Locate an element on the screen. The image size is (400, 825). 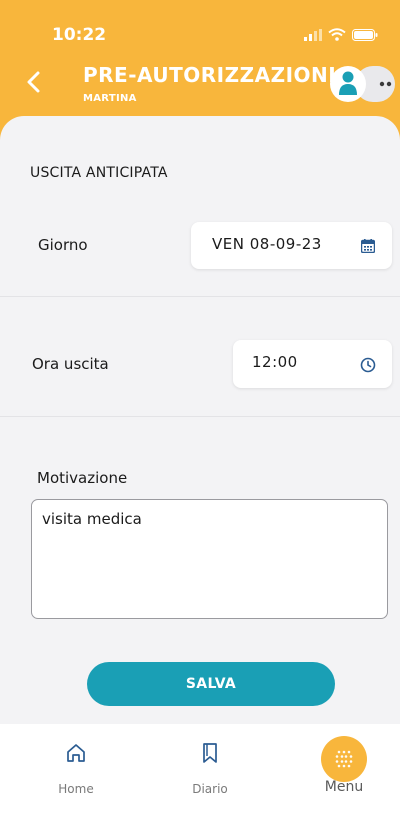
back-button is located at coordinates (34, 82).